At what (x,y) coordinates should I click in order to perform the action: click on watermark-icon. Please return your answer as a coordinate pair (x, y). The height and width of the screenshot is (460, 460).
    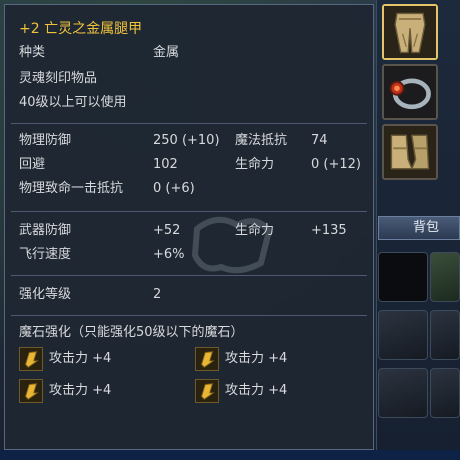
    Looking at the image, I should click on (232, 245).